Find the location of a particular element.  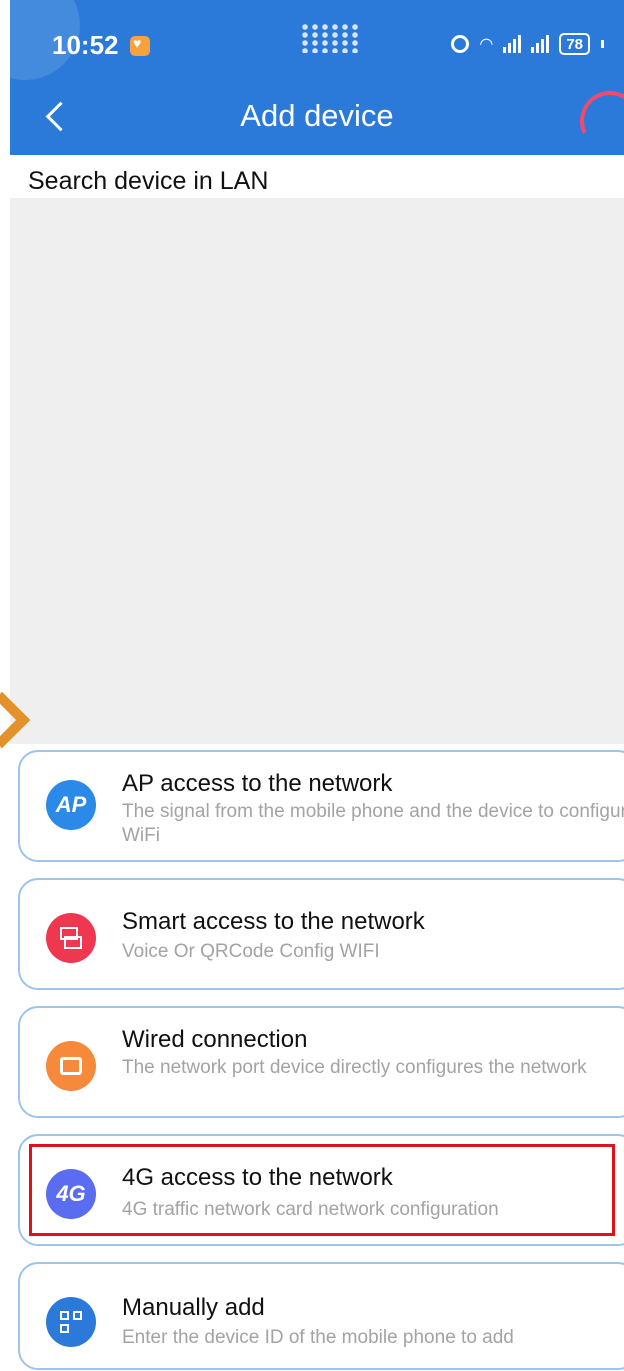

option-title: Manually add is located at coordinates (193, 1307).